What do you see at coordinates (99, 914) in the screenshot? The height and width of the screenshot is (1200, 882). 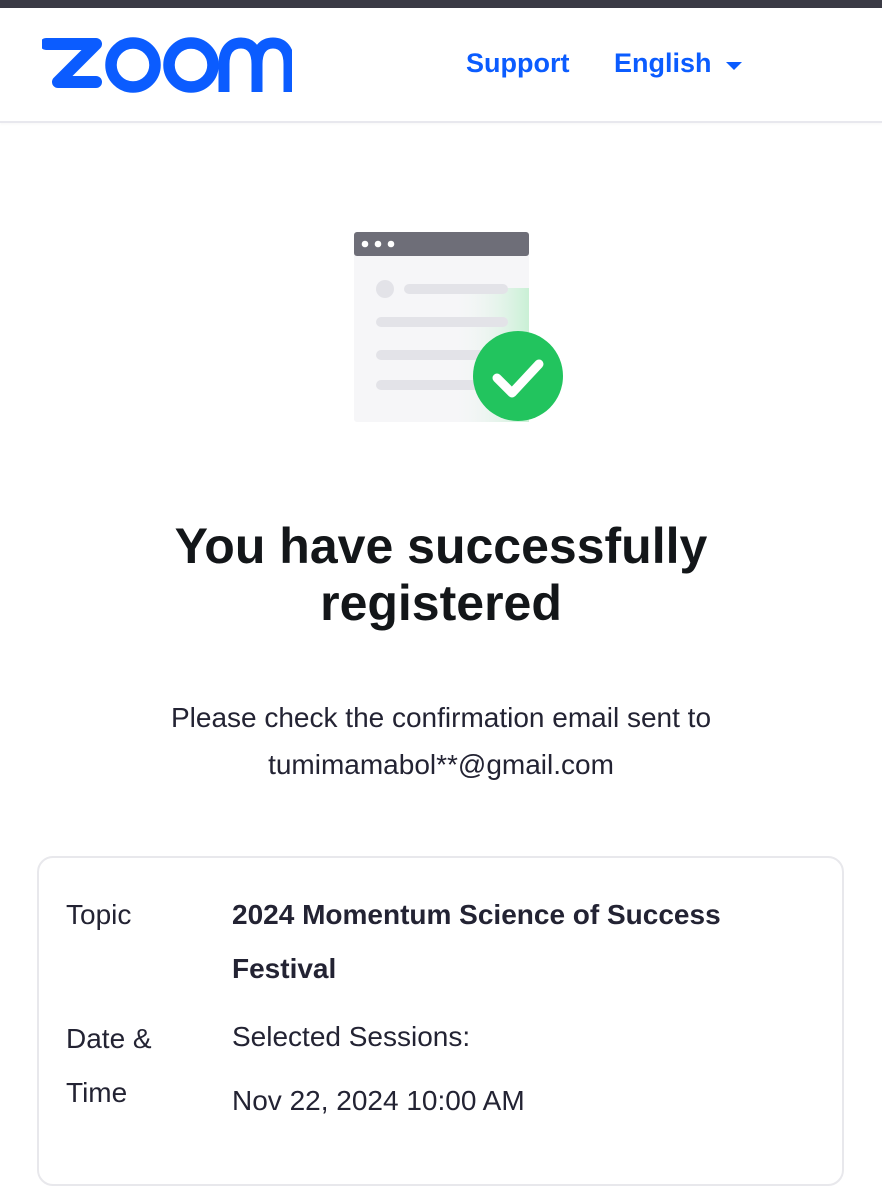 I see `topic-label: Topic` at bounding box center [99, 914].